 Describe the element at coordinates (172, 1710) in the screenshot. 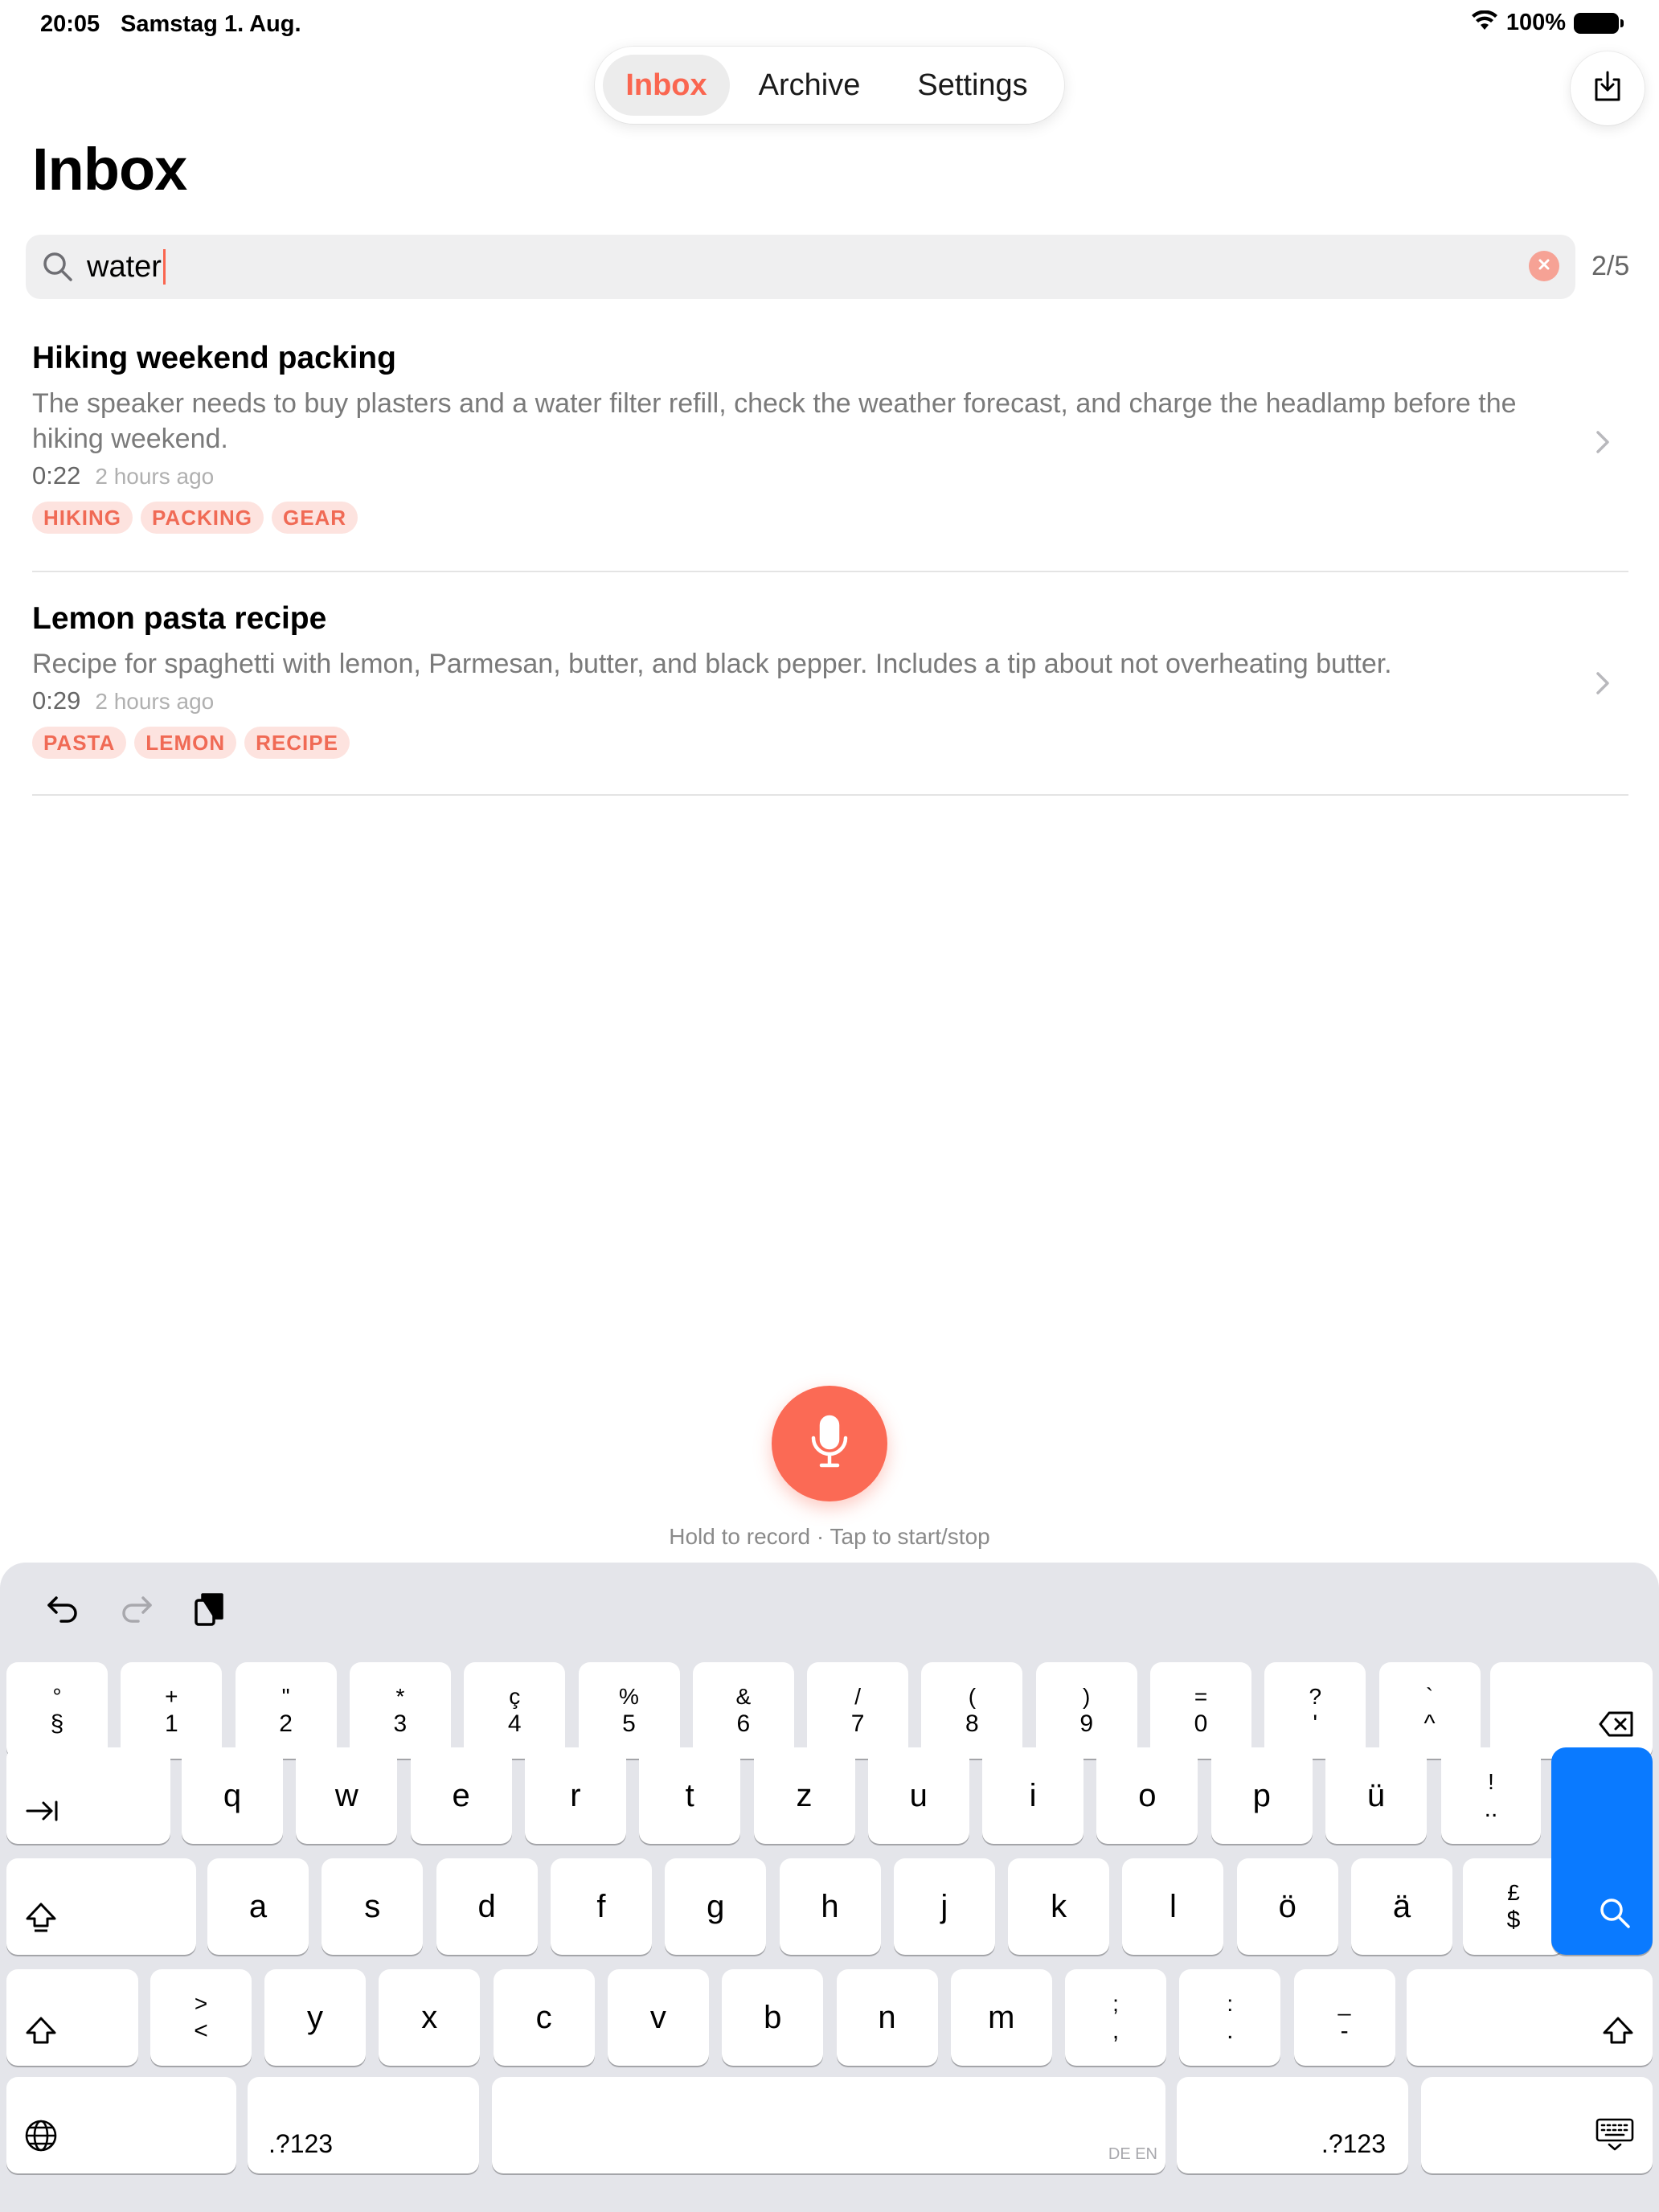

I see `key-1: +1` at that location.